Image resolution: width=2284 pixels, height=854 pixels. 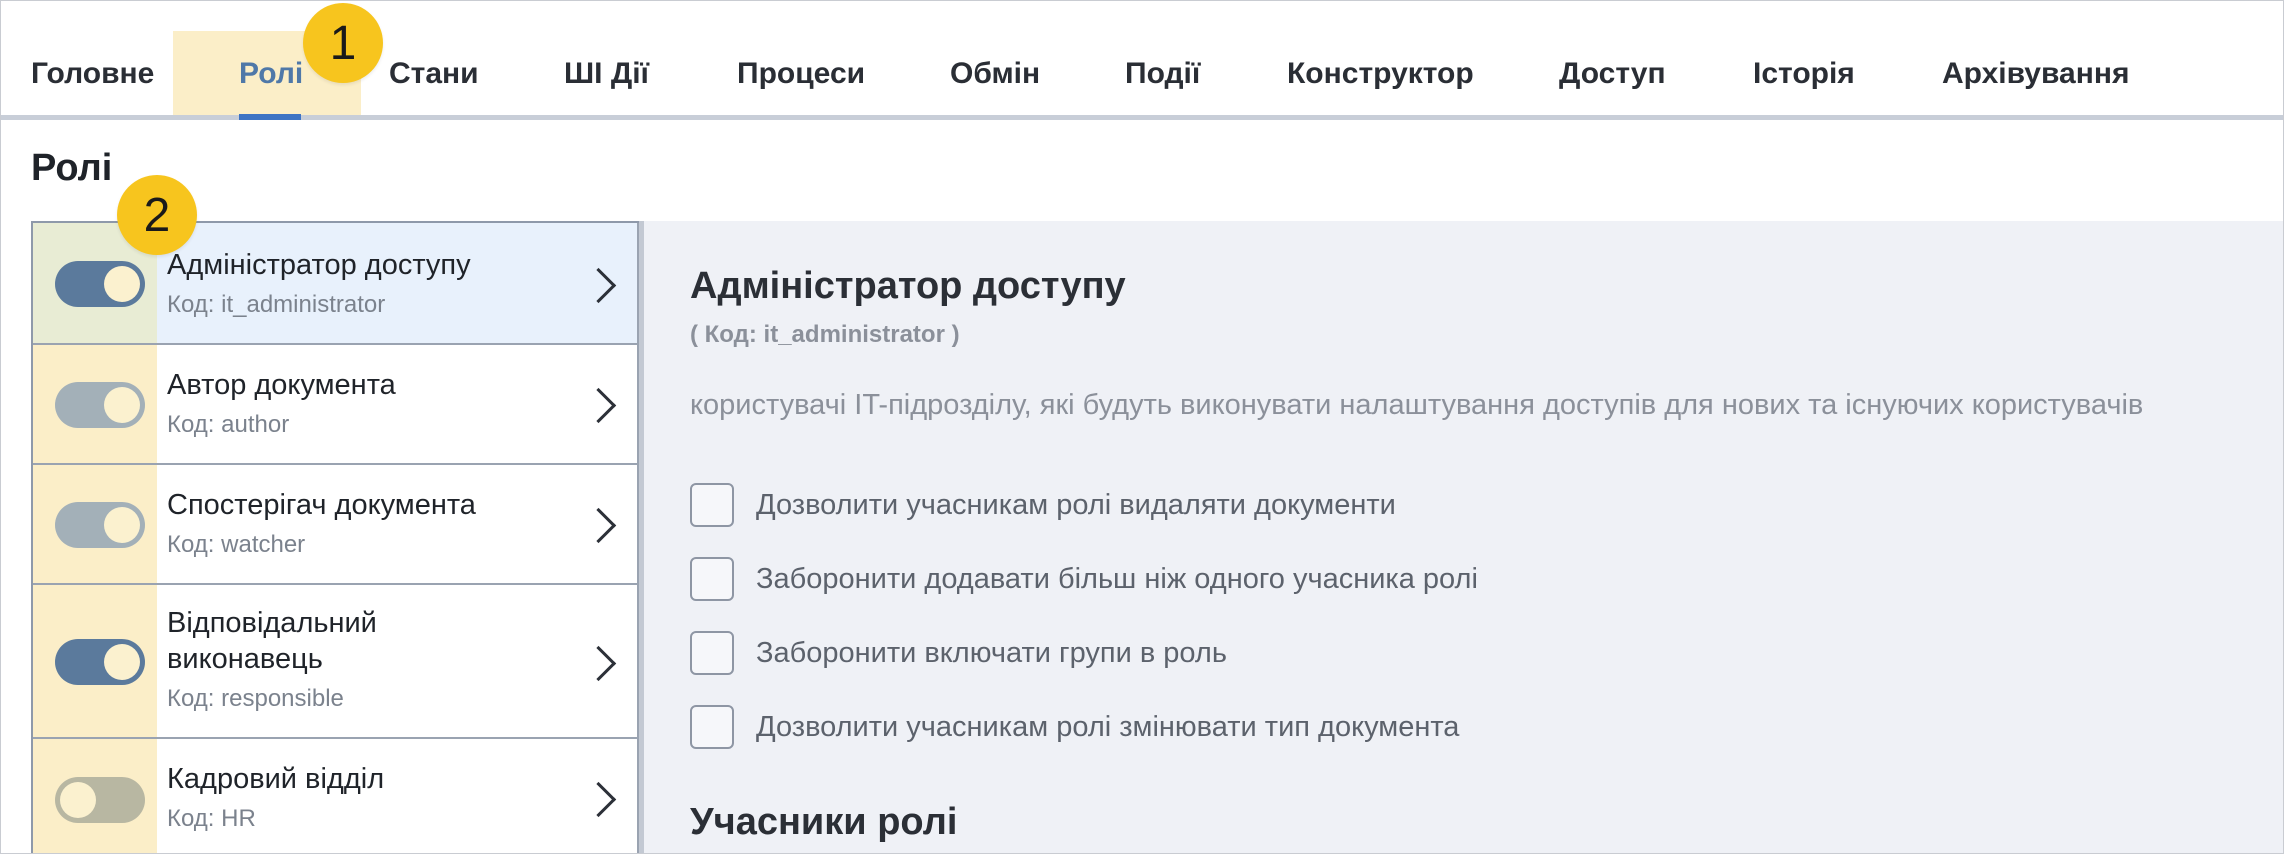 What do you see at coordinates (606, 74) in the screenshot?
I see `tab-ai-actions: ШІ Дії` at bounding box center [606, 74].